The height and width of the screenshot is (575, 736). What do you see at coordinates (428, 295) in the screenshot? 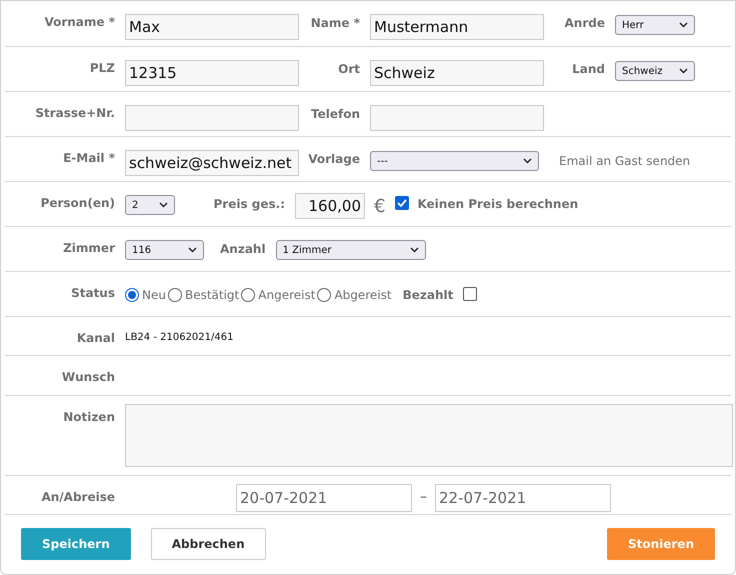
I see `field-label: Bezahlt` at bounding box center [428, 295].